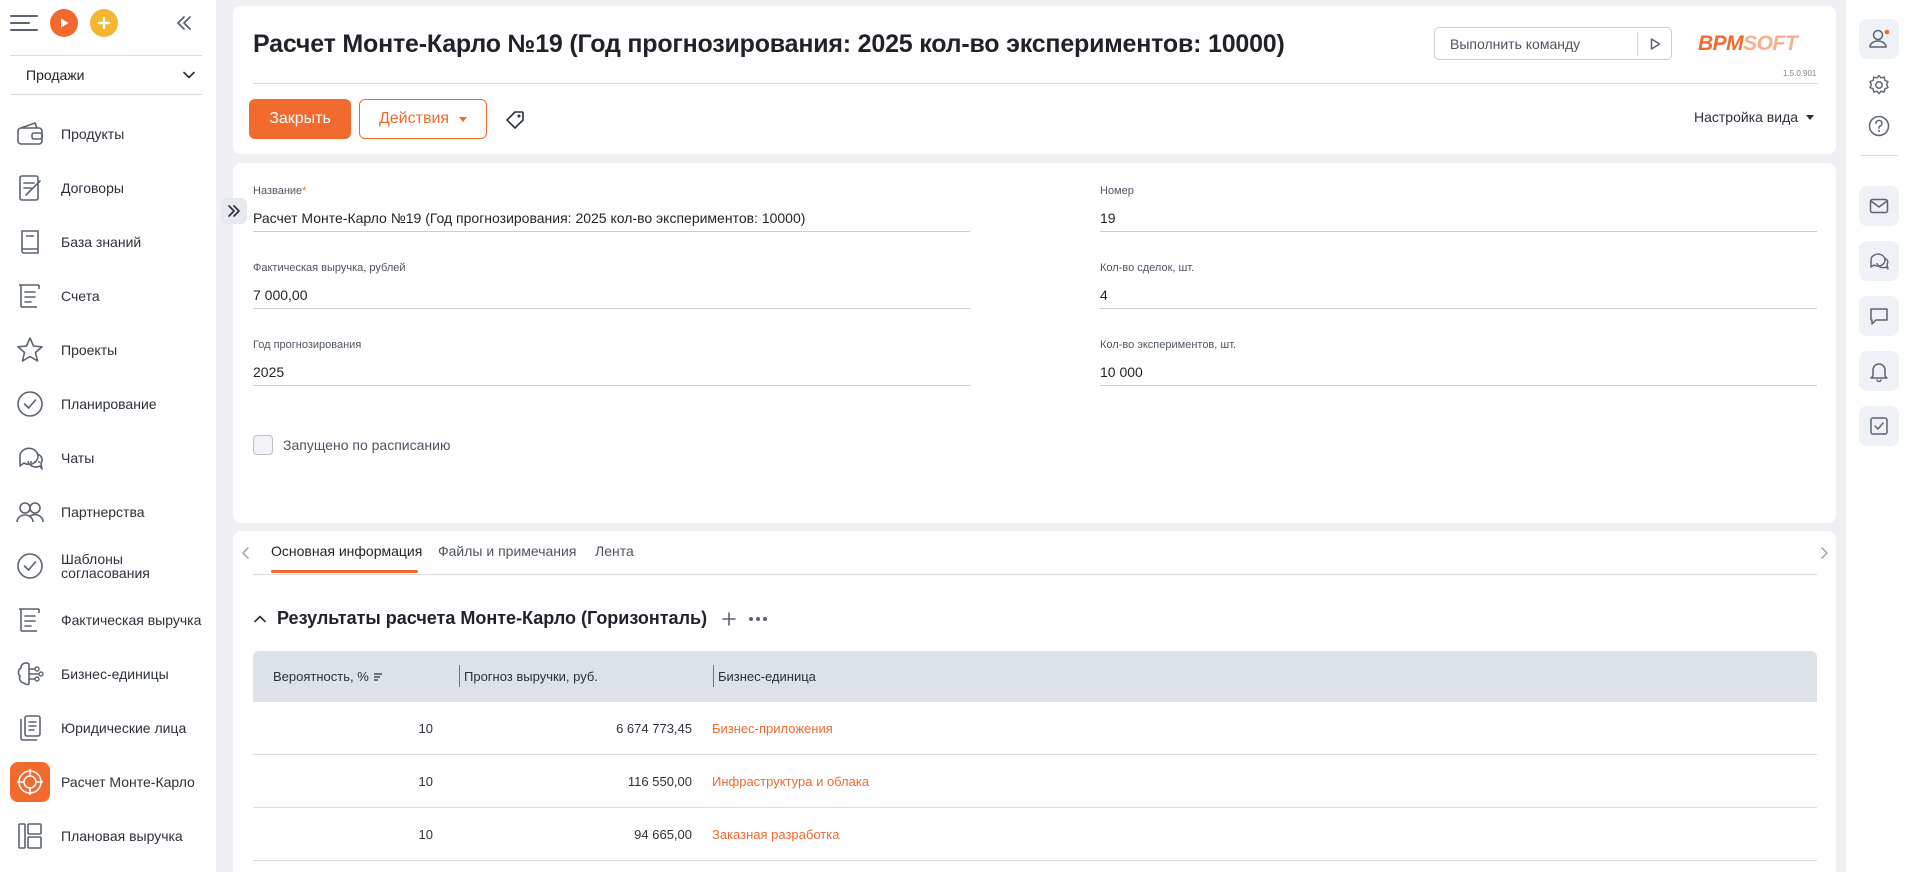 The width and height of the screenshot is (1912, 872). Describe the element at coordinates (1654, 44) in the screenshot. I see `run-command-button` at that location.